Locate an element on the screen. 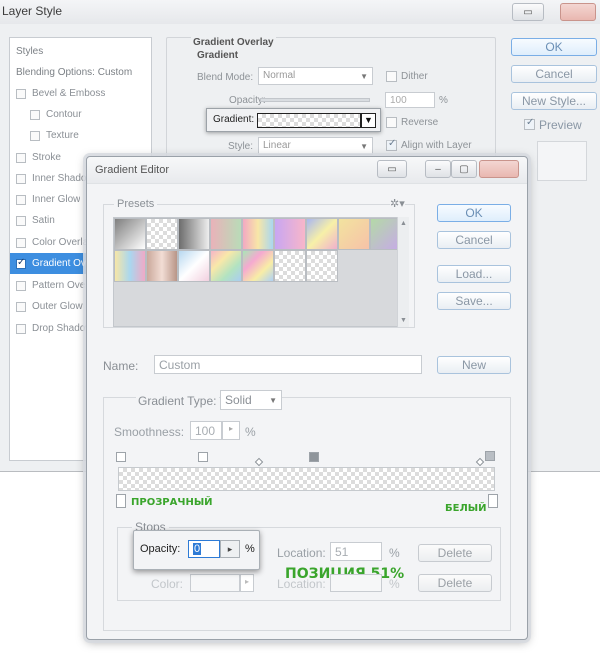 Image resolution: width=600 pixels, height=655 pixels. delete-opacity-stop-button: Delete is located at coordinates (455, 553).